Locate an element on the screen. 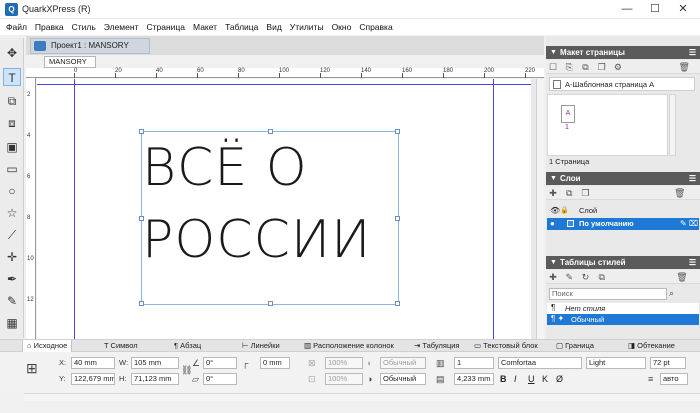 Image resolution: width=700 pixels, height=413 pixels. new-page-icon: ☐ is located at coordinates (553, 67).